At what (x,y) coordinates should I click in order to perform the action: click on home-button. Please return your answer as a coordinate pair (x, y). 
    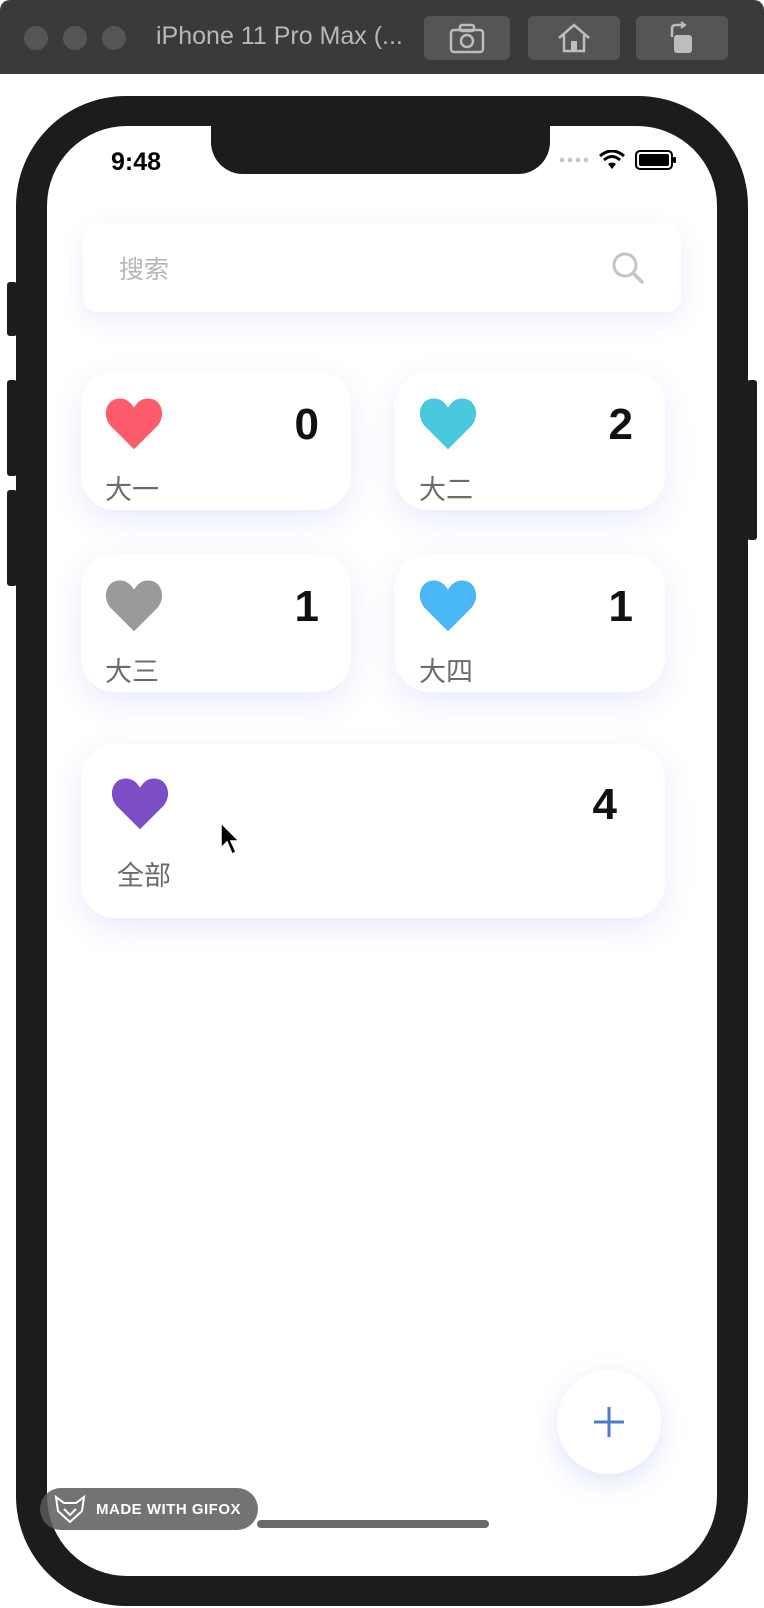
    Looking at the image, I should click on (574, 38).